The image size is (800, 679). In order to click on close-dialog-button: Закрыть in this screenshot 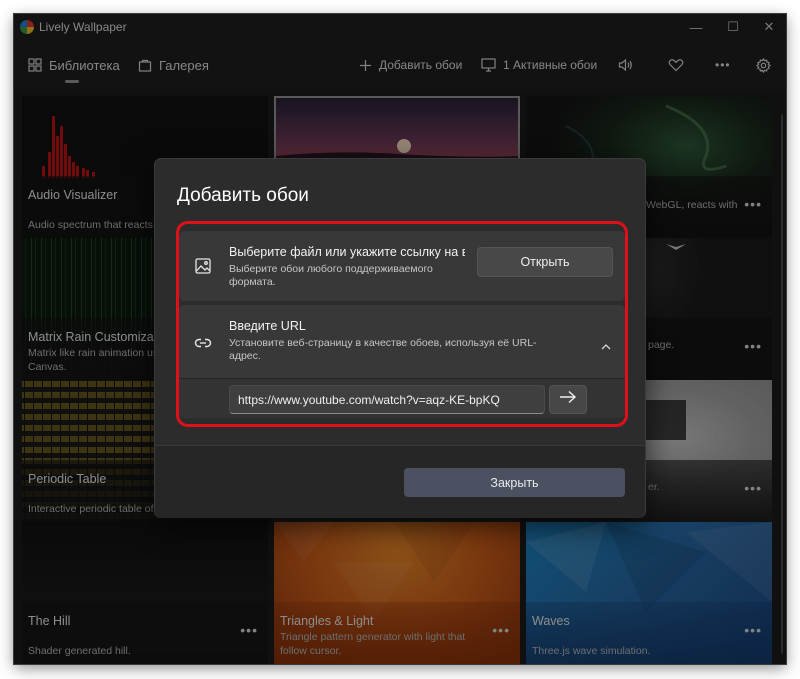, I will do `click(514, 482)`.